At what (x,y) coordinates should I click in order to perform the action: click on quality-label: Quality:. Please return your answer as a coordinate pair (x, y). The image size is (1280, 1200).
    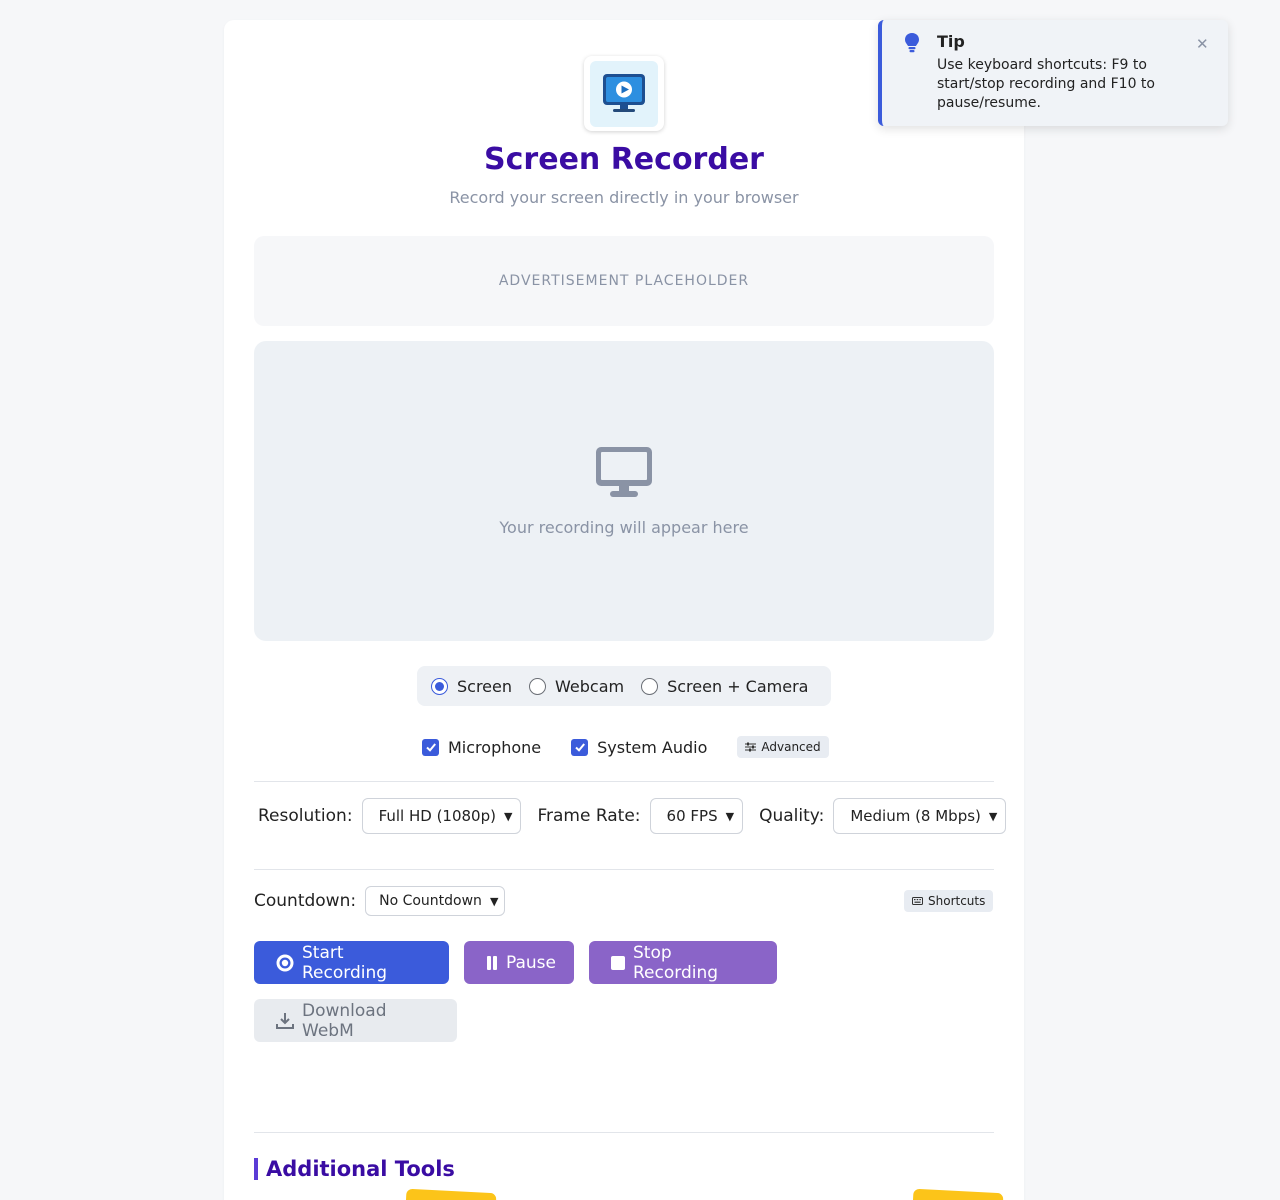
    Looking at the image, I should click on (792, 816).